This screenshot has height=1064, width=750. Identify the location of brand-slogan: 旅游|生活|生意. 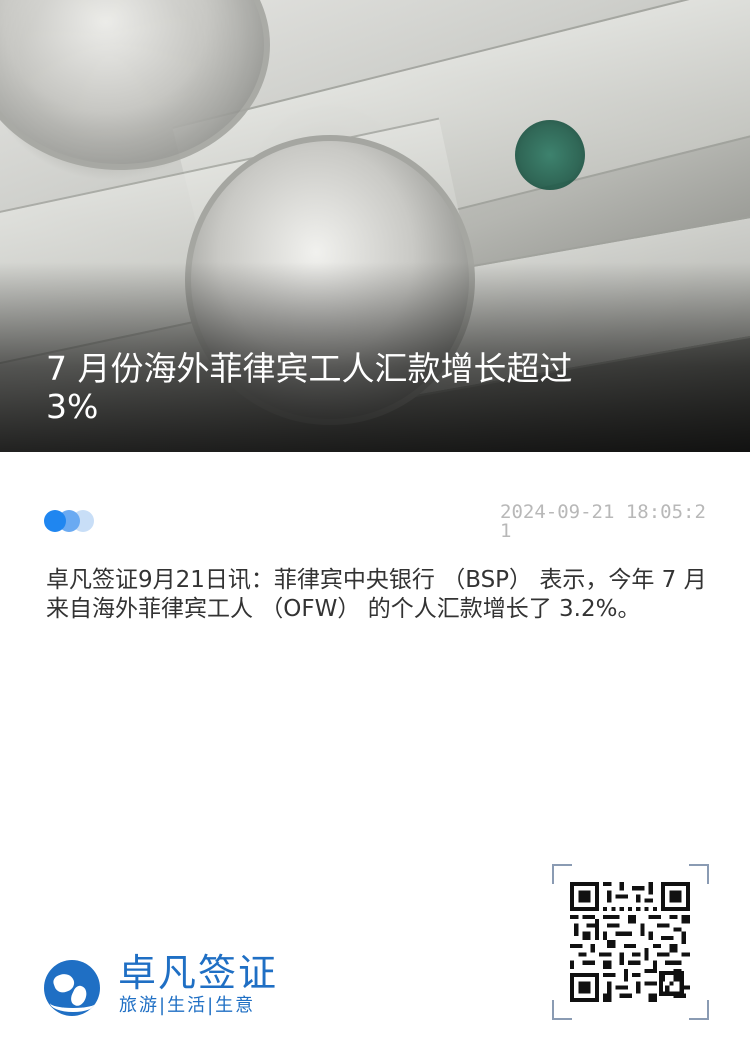
(187, 1005).